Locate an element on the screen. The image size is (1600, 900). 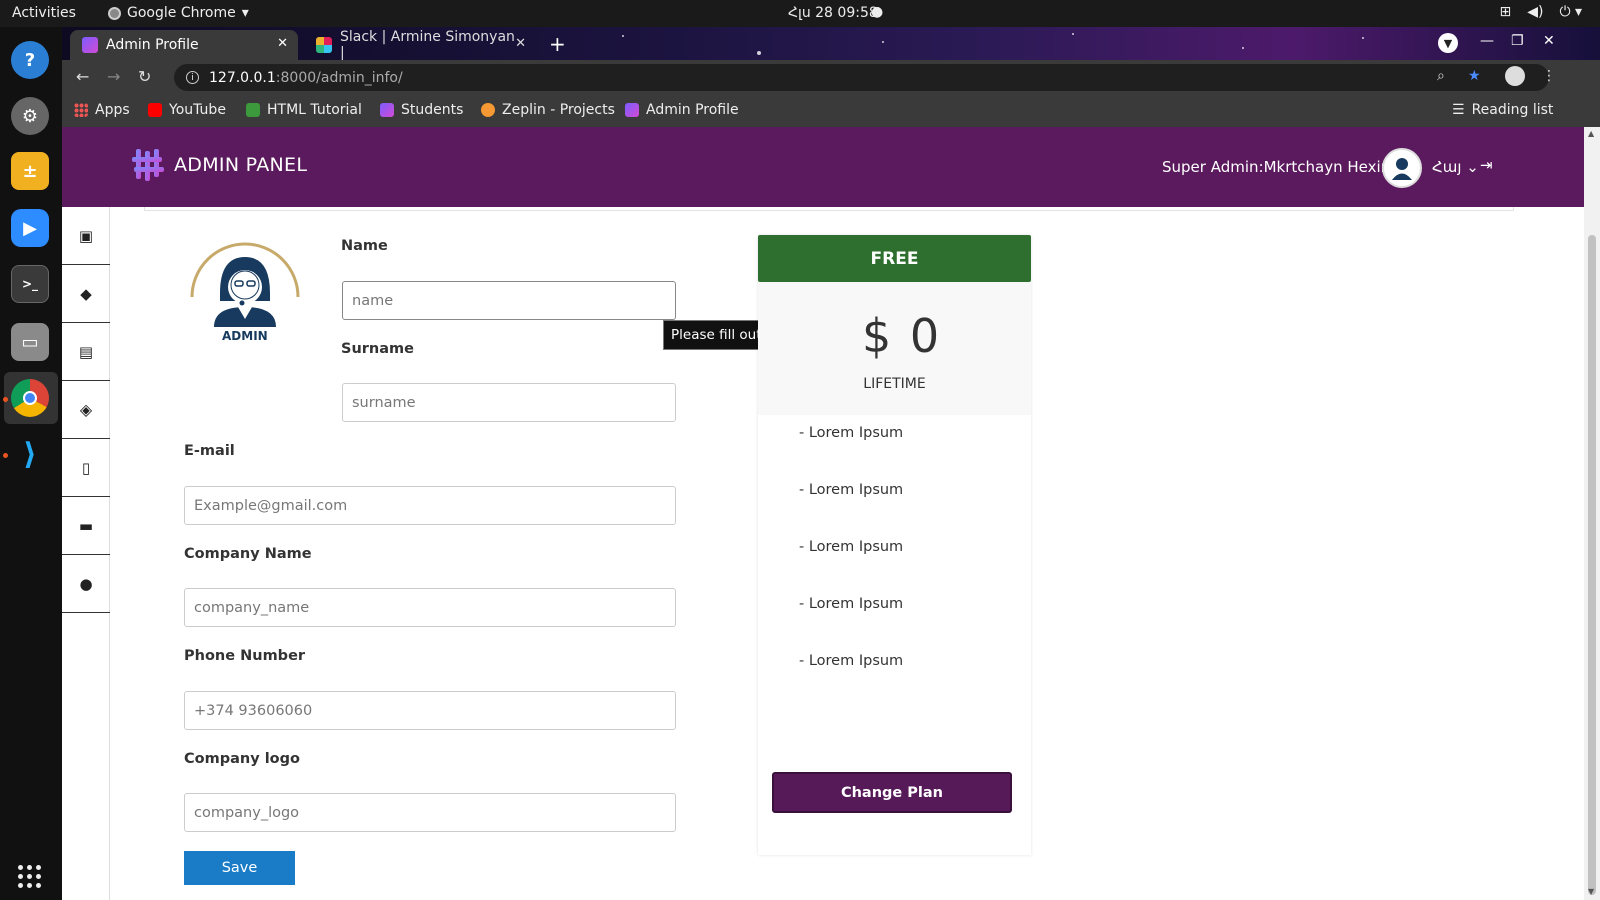
chevron-down-icon: ⌄ is located at coordinates (1470, 167).